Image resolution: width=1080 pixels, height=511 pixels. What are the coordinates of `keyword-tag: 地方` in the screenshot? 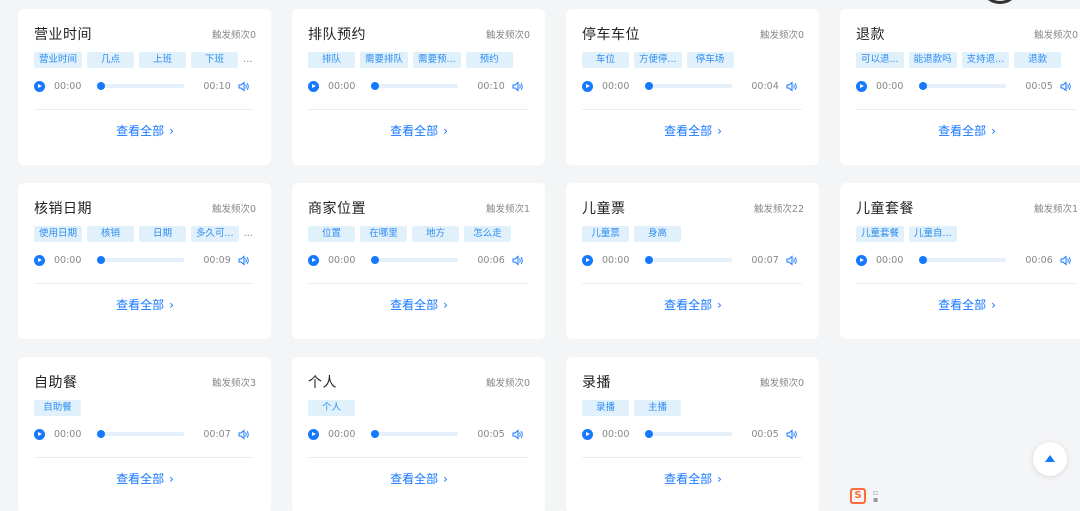 It's located at (435, 234).